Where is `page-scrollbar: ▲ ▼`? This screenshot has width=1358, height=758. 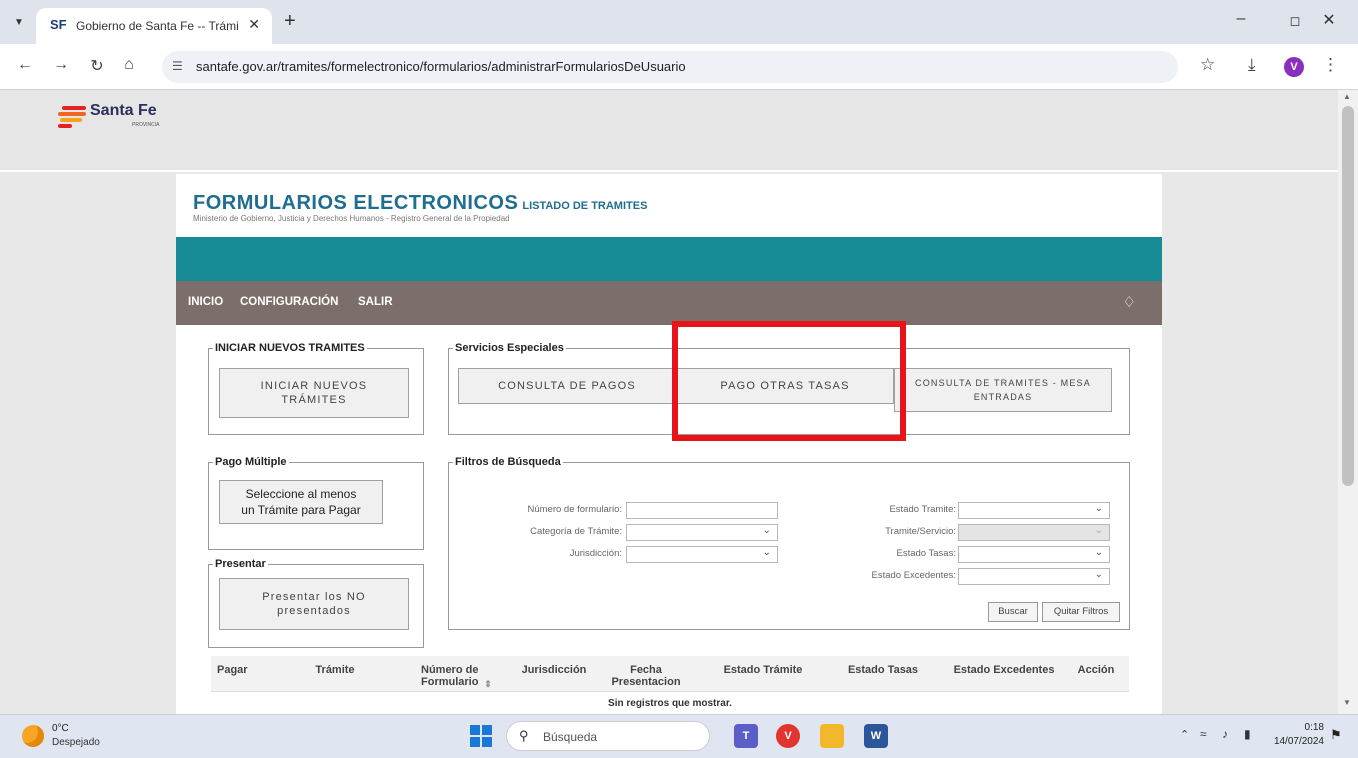
page-scrollbar: ▲ ▼ is located at coordinates (1348, 402).